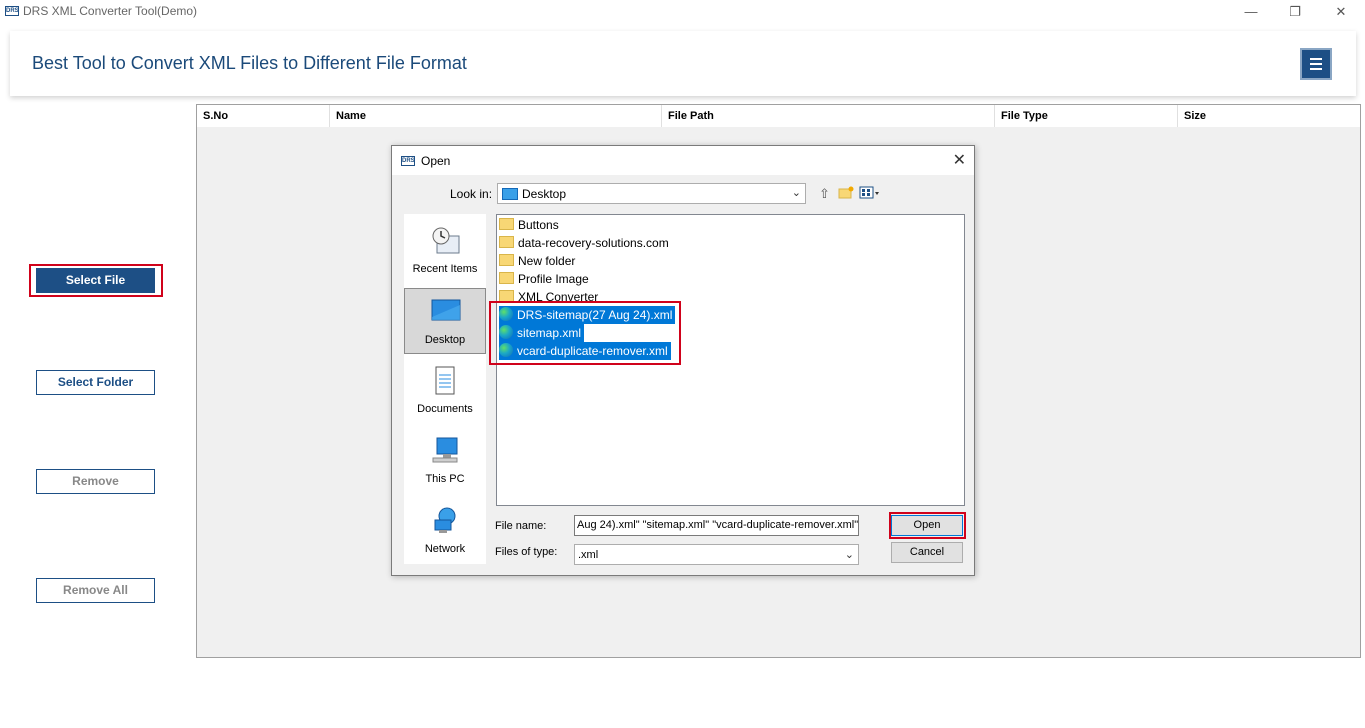 Image resolution: width=1365 pixels, height=728 pixels. What do you see at coordinates (445, 520) in the screenshot?
I see `network-icon` at bounding box center [445, 520].